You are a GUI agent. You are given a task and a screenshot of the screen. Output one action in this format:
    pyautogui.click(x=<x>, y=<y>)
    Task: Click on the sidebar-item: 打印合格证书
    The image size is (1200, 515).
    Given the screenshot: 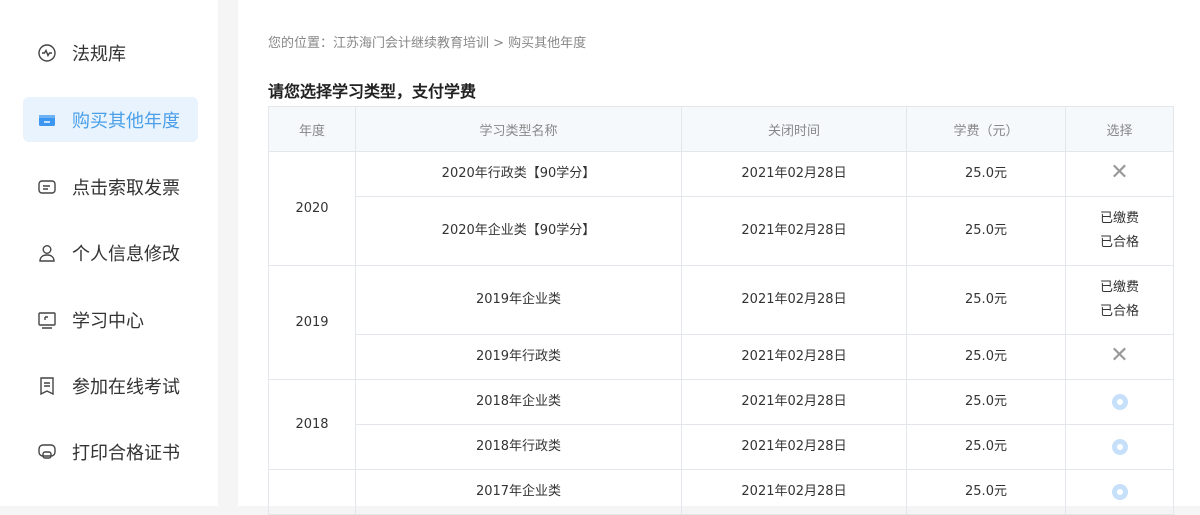 What is the action you would take?
    pyautogui.click(x=110, y=451)
    